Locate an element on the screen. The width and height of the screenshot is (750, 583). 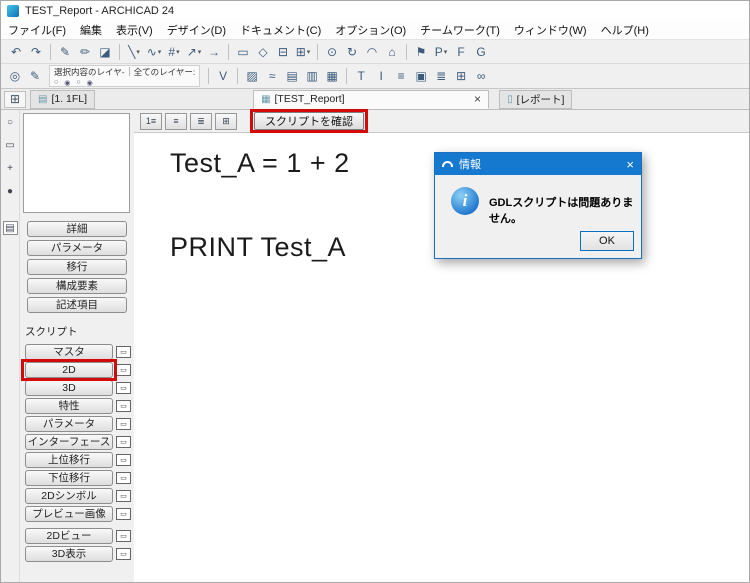
descriptors-button: 記述項目 is located at coordinates (77, 305).